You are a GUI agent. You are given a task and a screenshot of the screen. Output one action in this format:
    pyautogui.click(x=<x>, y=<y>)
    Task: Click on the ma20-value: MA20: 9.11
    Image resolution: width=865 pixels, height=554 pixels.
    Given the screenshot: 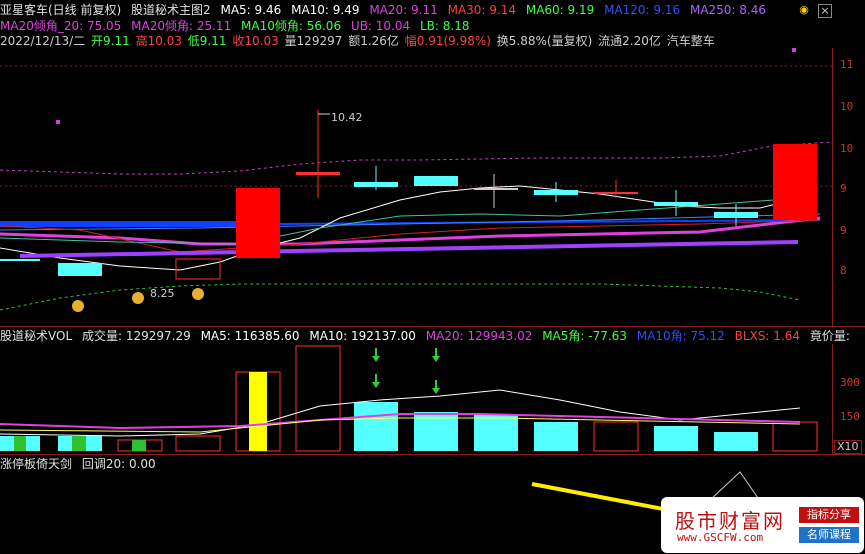 What is the action you would take?
    pyautogui.click(x=403, y=10)
    